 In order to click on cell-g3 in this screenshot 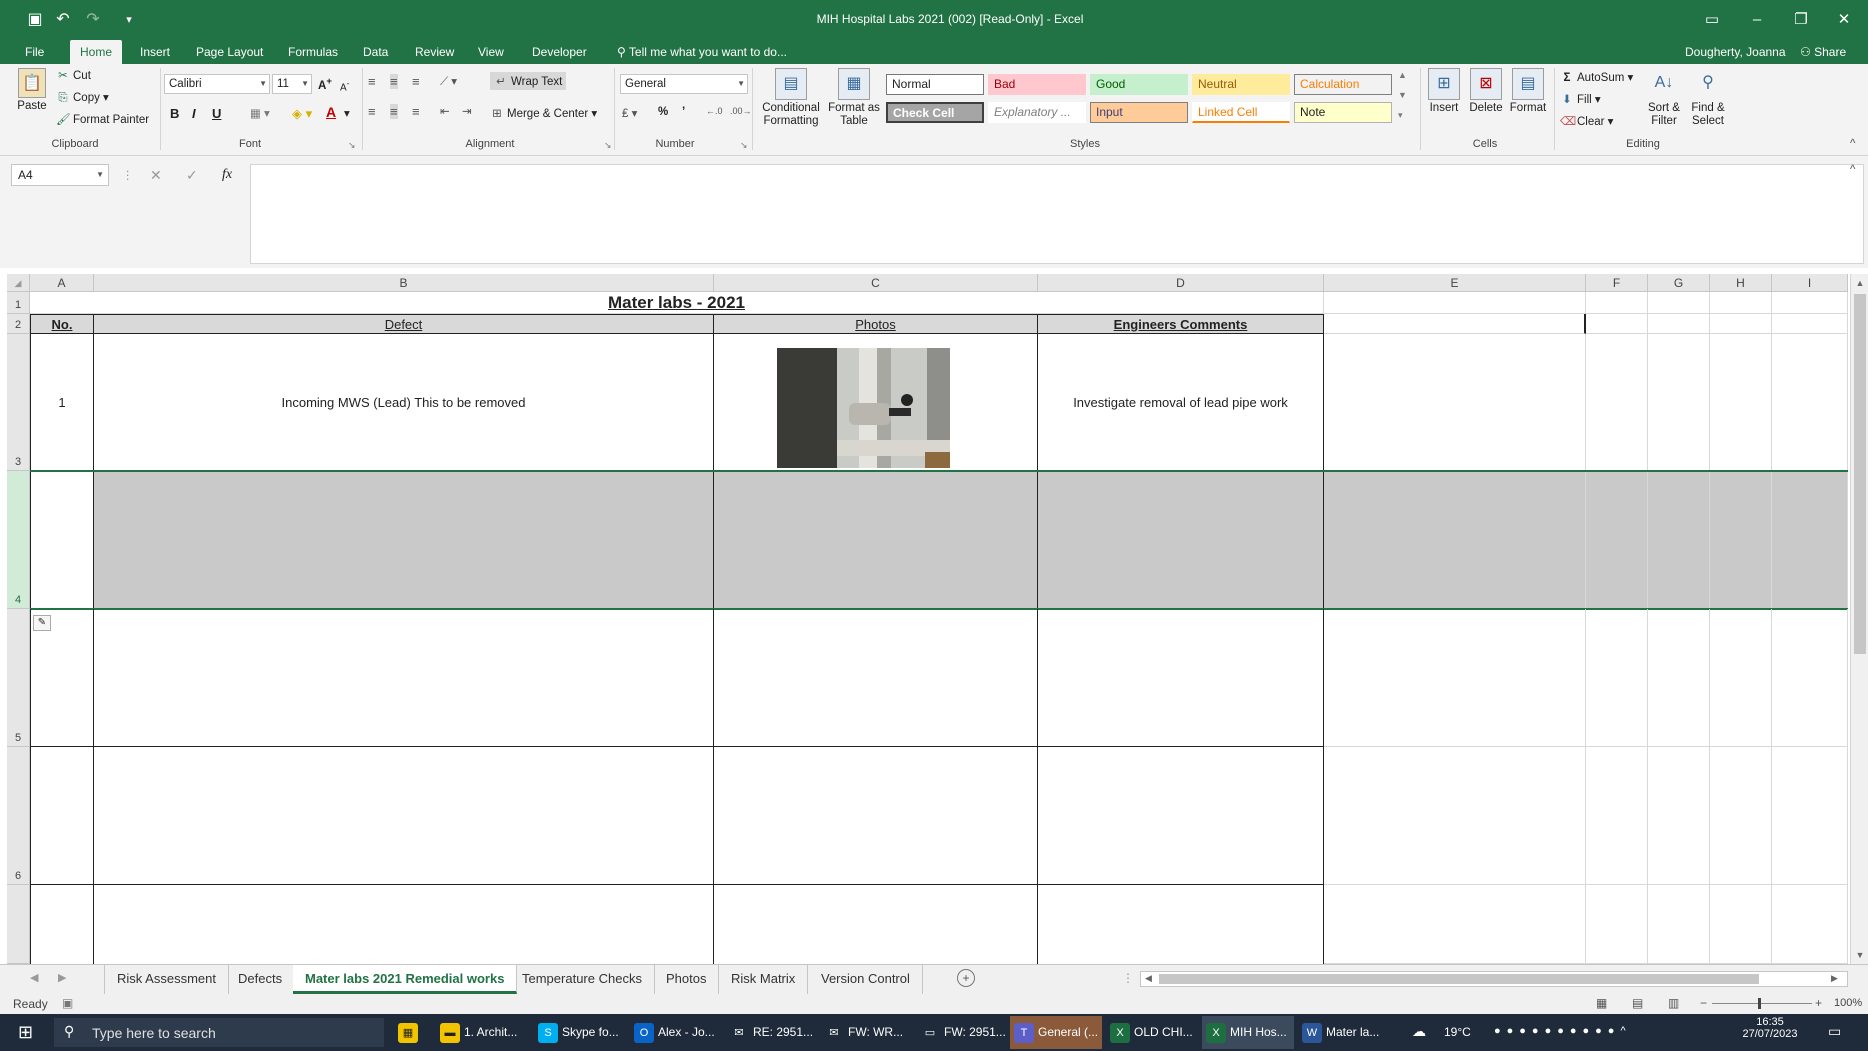, I will do `click(1679, 402)`.